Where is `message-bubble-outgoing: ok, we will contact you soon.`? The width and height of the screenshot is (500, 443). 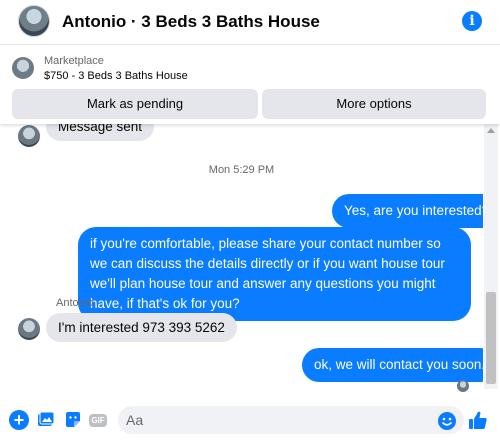
message-bubble-outgoing: ok, we will contact you soon. is located at coordinates (392, 365).